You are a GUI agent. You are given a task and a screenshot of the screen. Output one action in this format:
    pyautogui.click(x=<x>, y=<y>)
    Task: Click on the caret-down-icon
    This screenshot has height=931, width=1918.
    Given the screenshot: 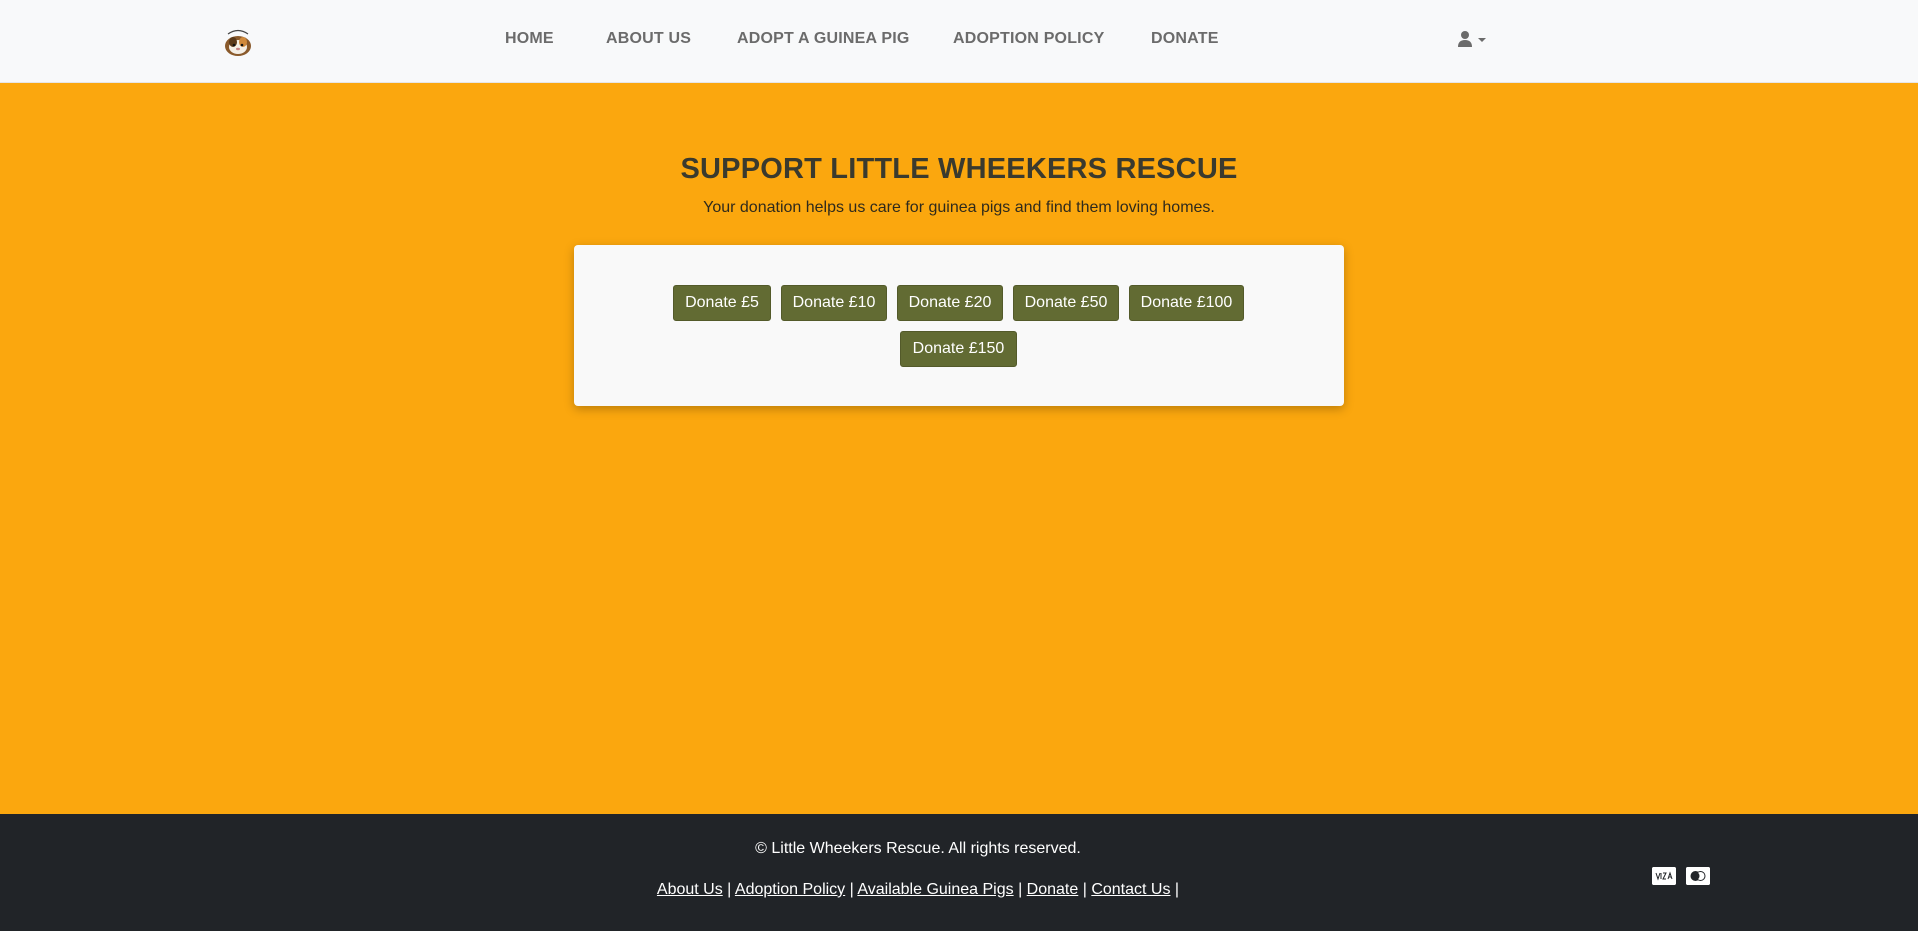 What is the action you would take?
    pyautogui.click(x=1482, y=40)
    